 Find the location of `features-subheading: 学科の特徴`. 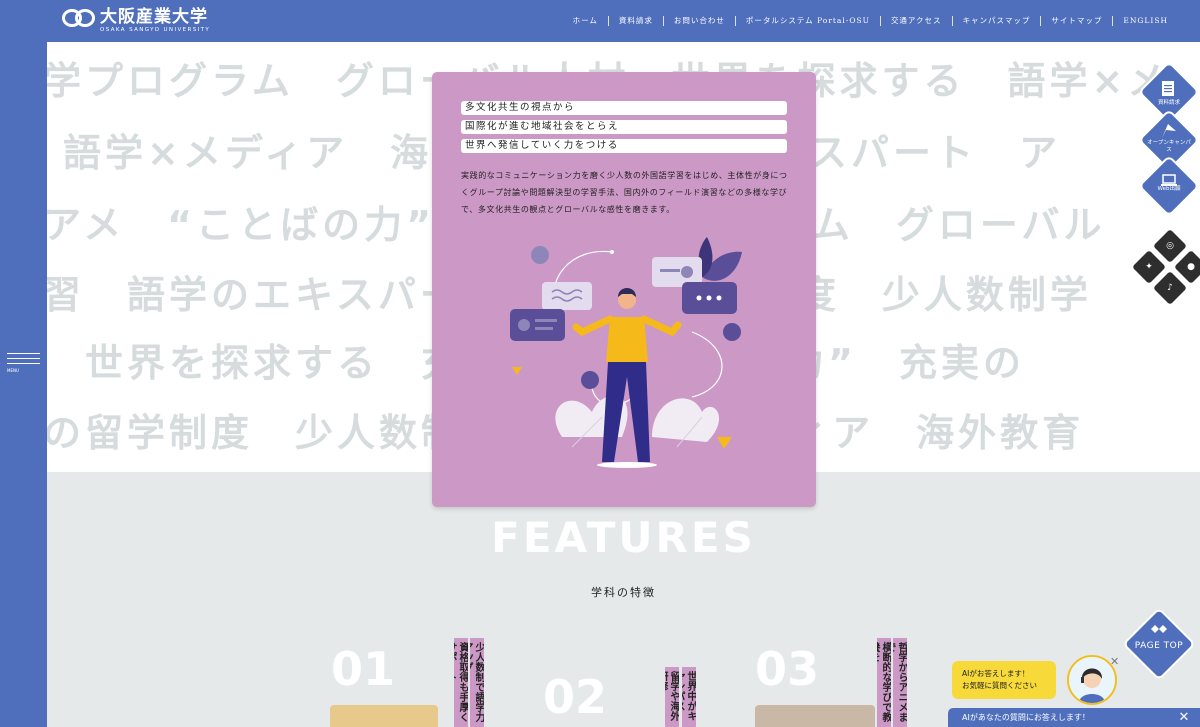

features-subheading: 学科の特徴 is located at coordinates (623, 592).